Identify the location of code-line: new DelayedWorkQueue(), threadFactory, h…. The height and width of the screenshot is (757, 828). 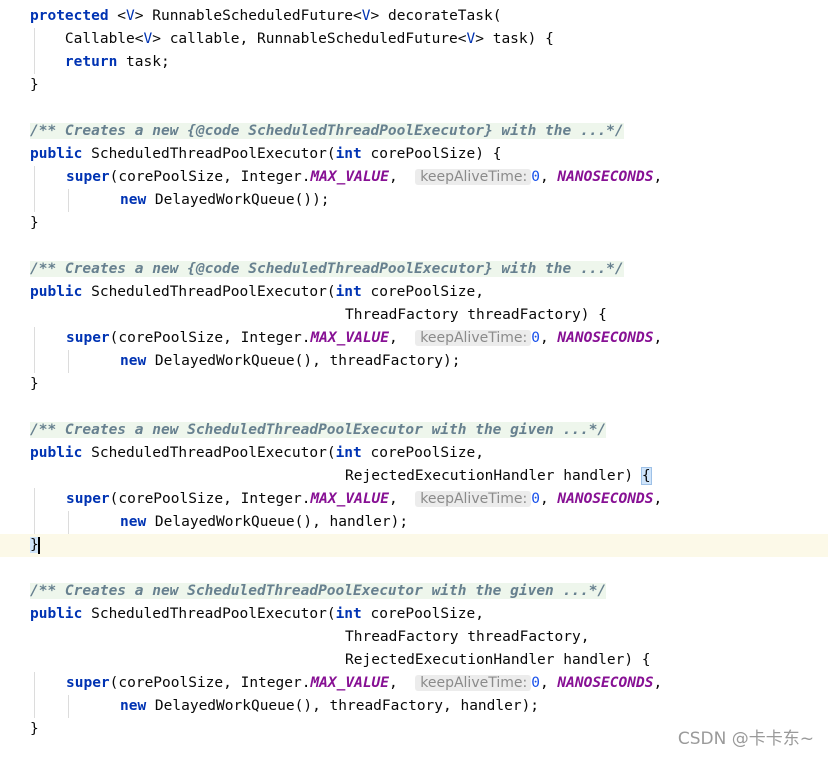
(414, 706).